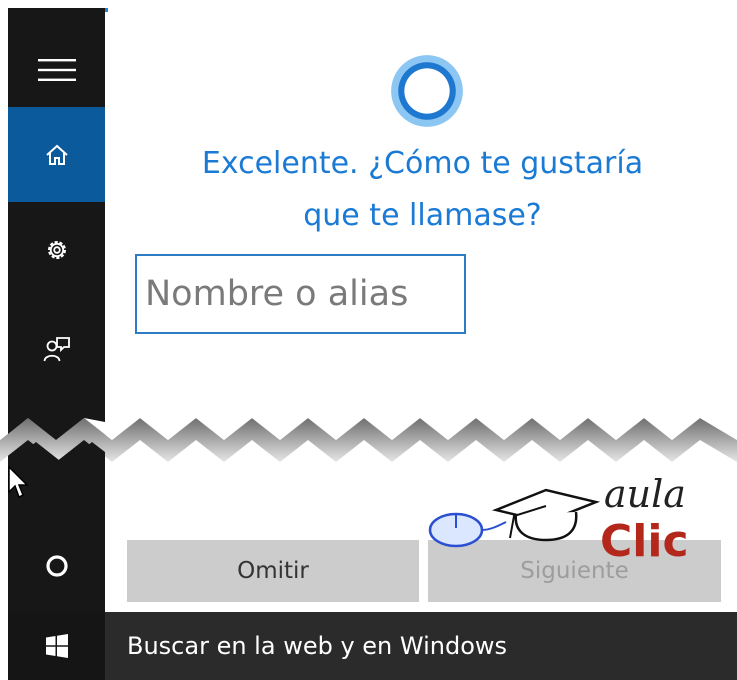 This screenshot has width=737, height=680. I want to click on gear-icon, so click(56, 249).